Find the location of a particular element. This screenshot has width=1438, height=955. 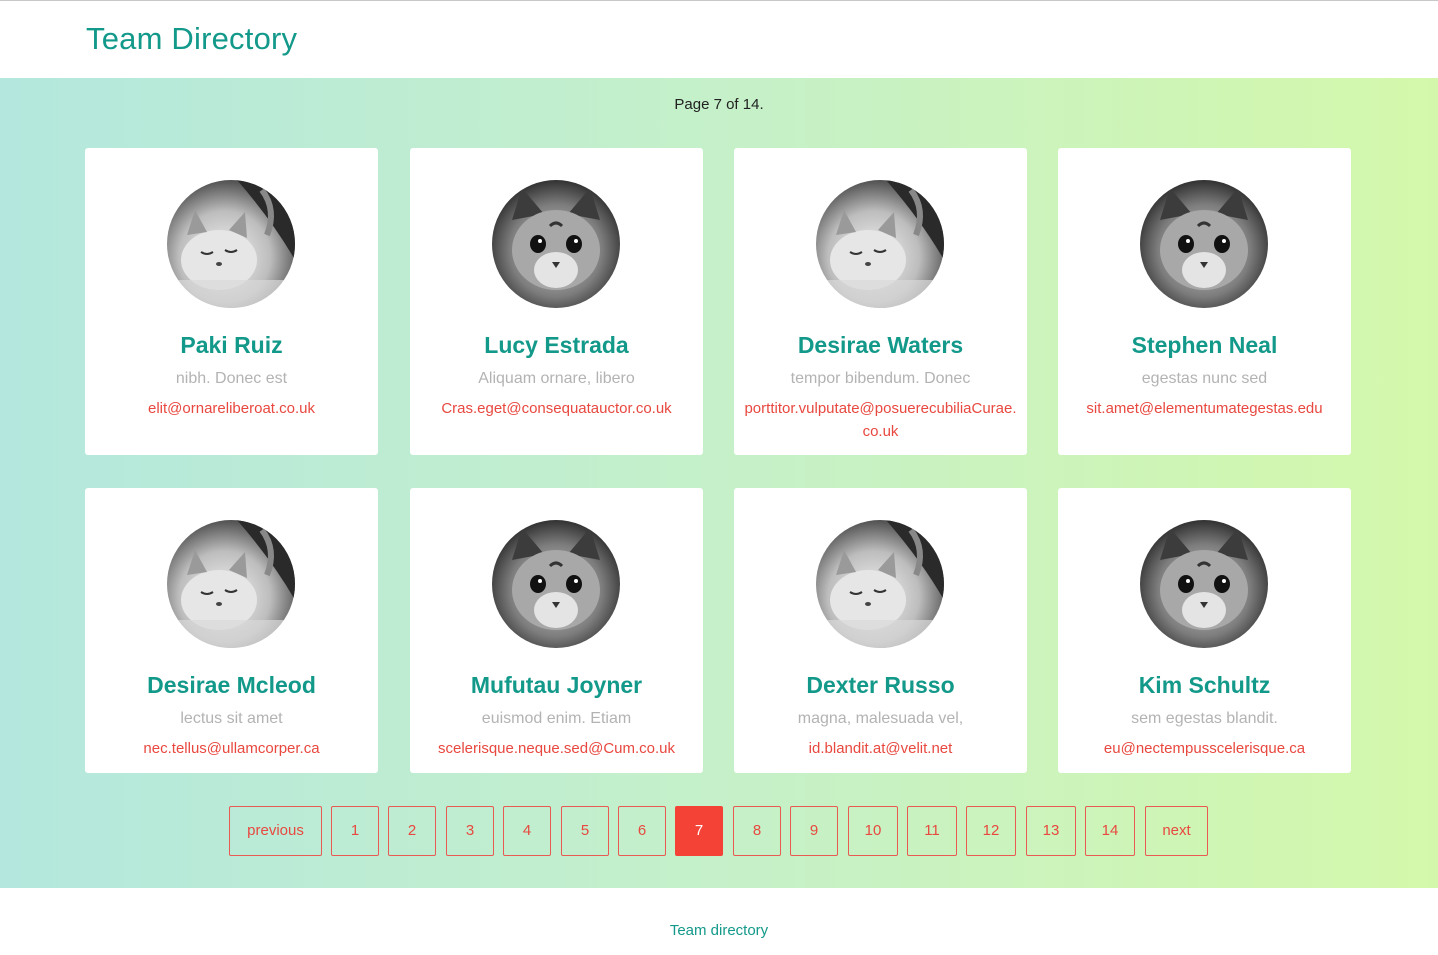

member-name: Dexter Russo is located at coordinates (880, 685).